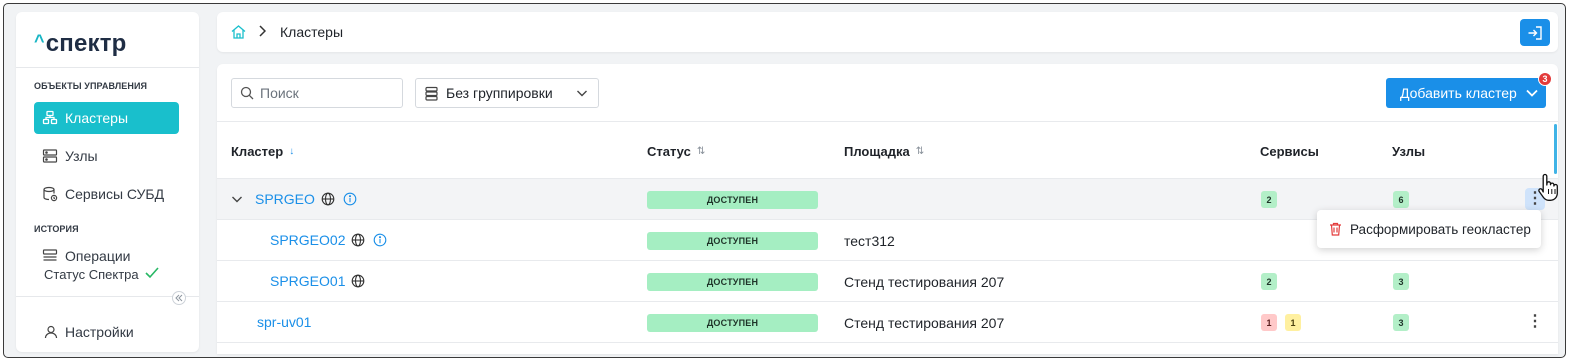 This screenshot has height=362, width=1580. I want to click on column-header-services: Сервисы, so click(1289, 151).